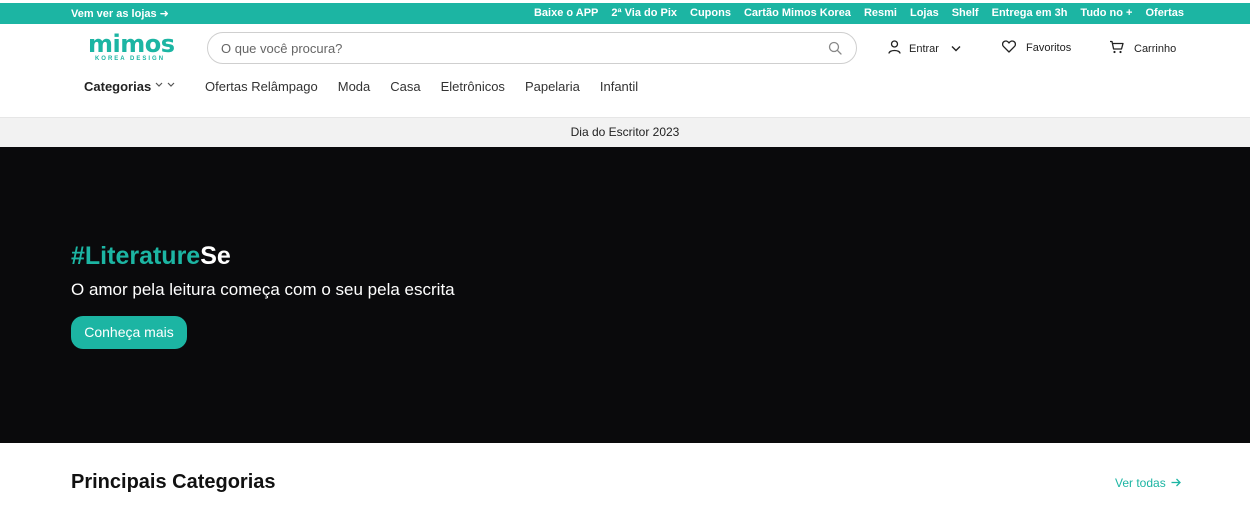 The height and width of the screenshot is (508, 1250). What do you see at coordinates (173, 482) in the screenshot?
I see `section-title: Principais Categorias` at bounding box center [173, 482].